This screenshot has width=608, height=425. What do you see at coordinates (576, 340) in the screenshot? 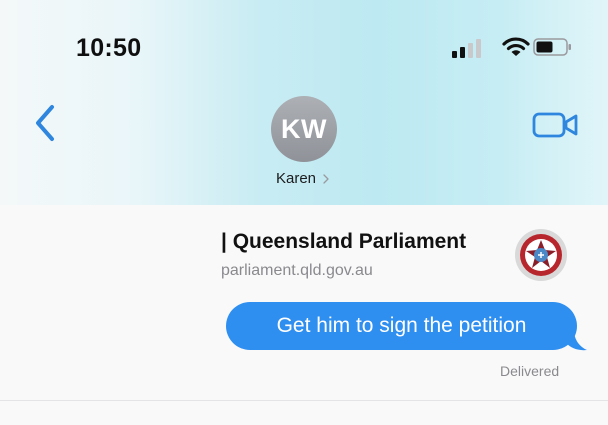
I see `bubble-tail` at bounding box center [576, 340].